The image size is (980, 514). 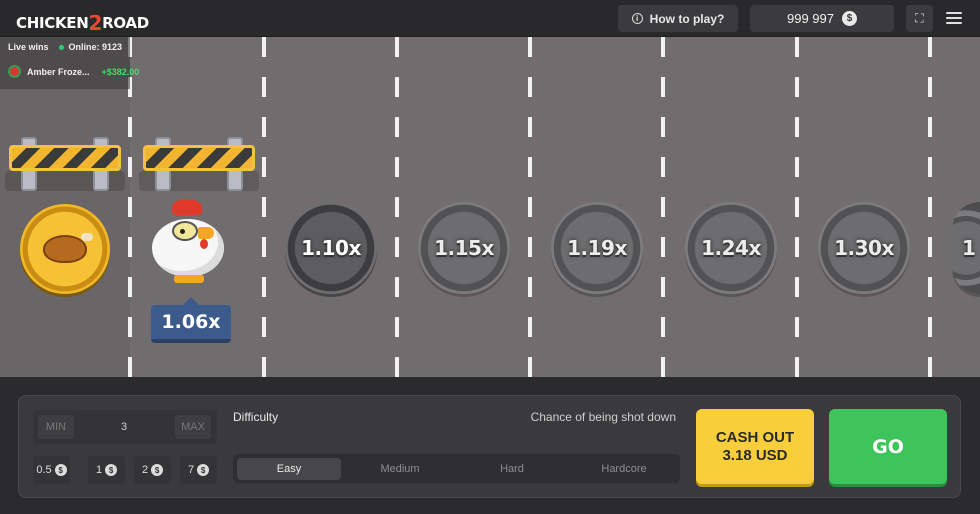 I want to click on chance-label: Chance of being shot down, so click(x=603, y=417).